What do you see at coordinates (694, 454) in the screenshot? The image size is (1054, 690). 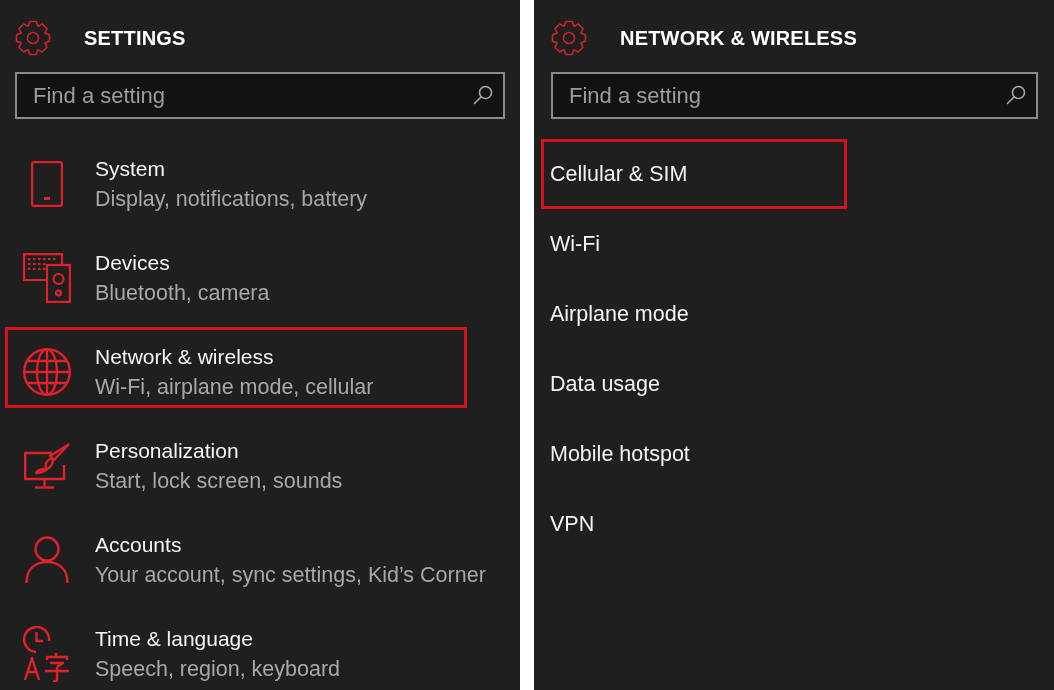 I see `menu-item: Mobile hotspot` at bounding box center [694, 454].